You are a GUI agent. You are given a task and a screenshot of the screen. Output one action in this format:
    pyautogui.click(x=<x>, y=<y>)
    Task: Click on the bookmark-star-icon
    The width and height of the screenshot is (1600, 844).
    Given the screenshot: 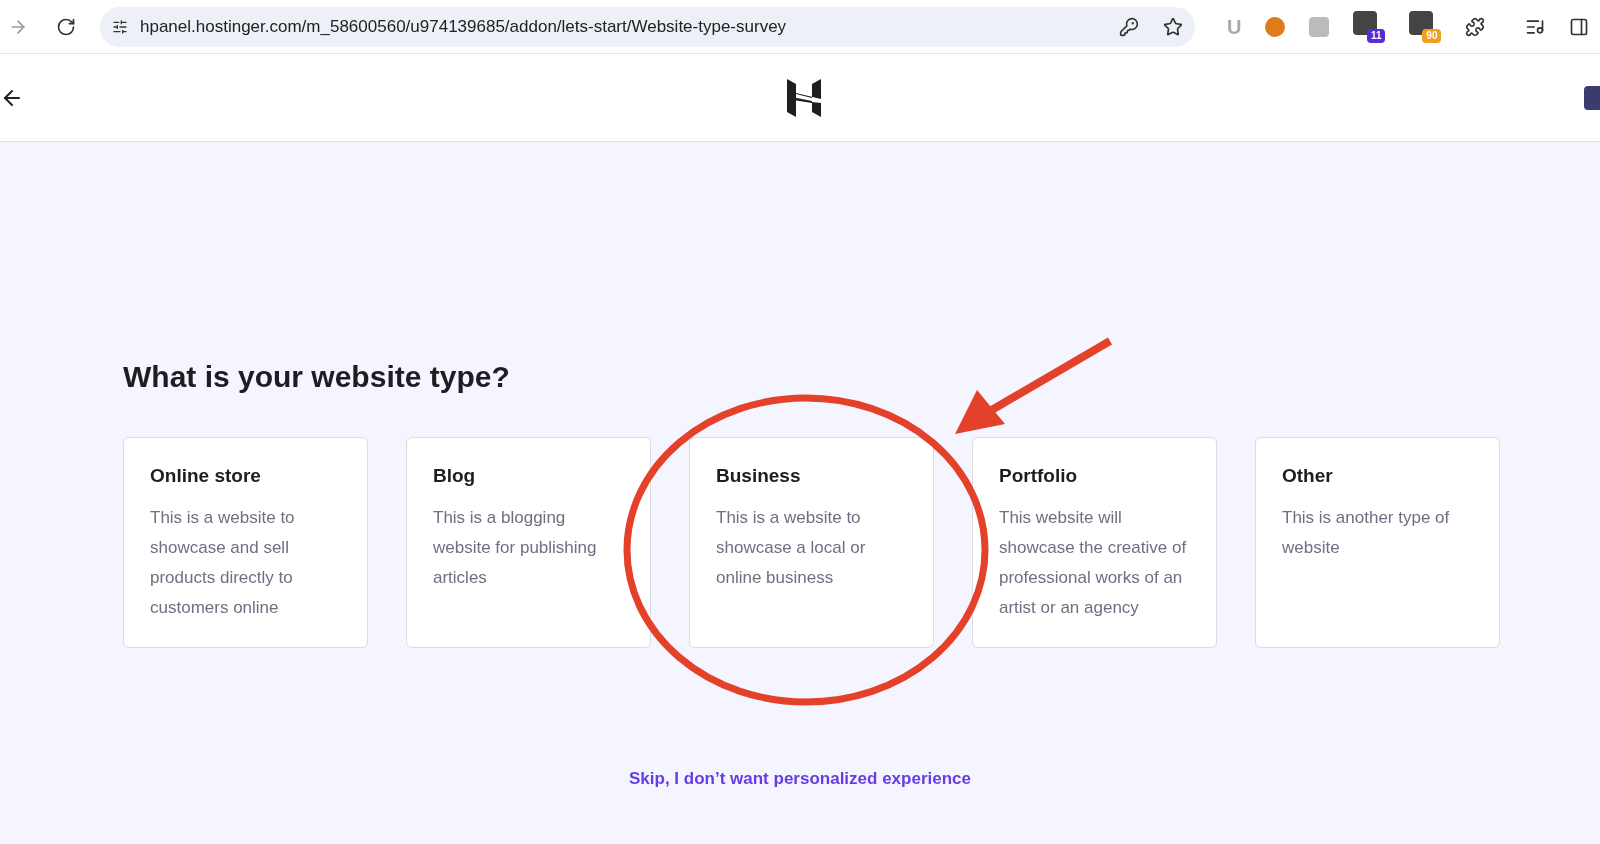 What is the action you would take?
    pyautogui.click(x=1173, y=26)
    